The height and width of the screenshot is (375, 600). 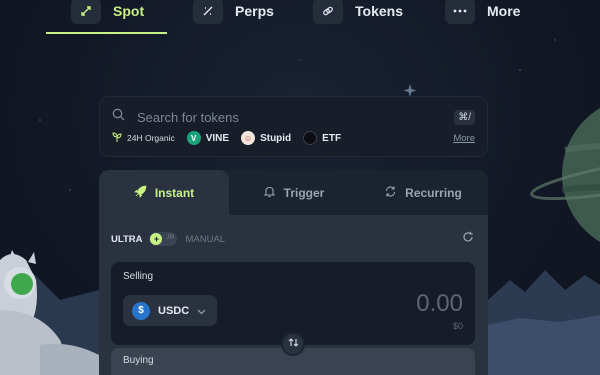 I want to click on vine-icon: V, so click(x=193, y=138).